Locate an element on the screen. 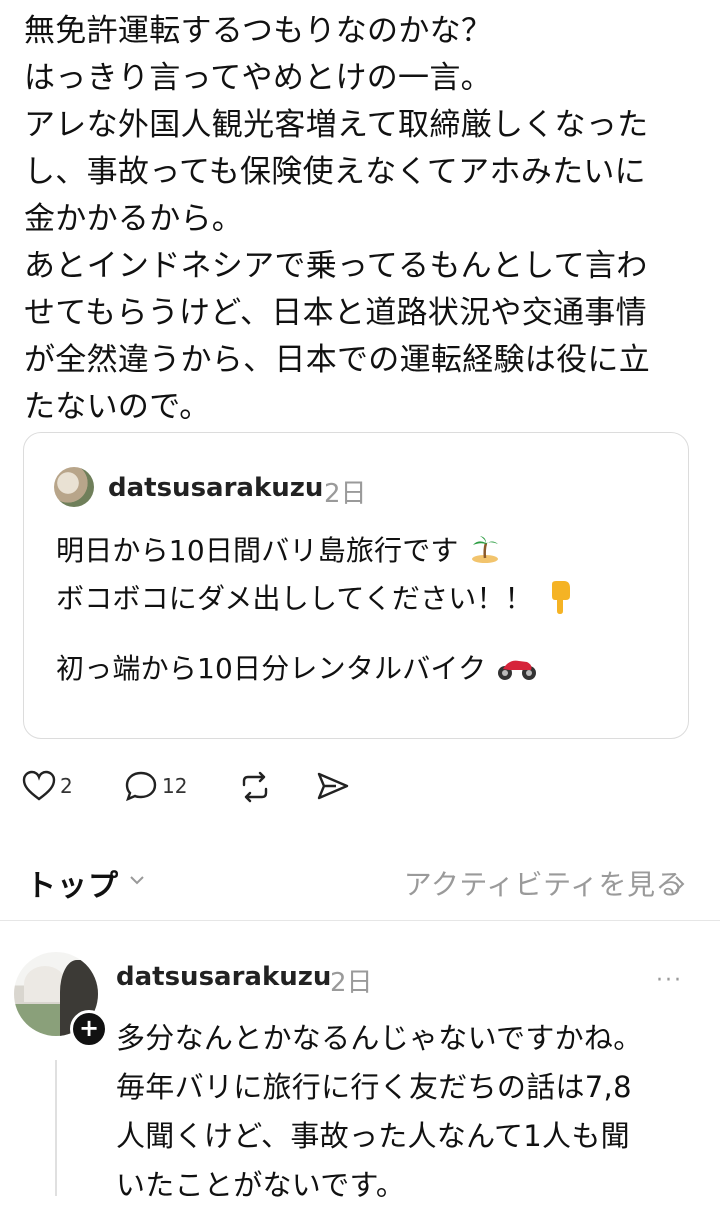  quoted-line-3: 初っ端から10日分レンタルバイク is located at coordinates (296, 667).